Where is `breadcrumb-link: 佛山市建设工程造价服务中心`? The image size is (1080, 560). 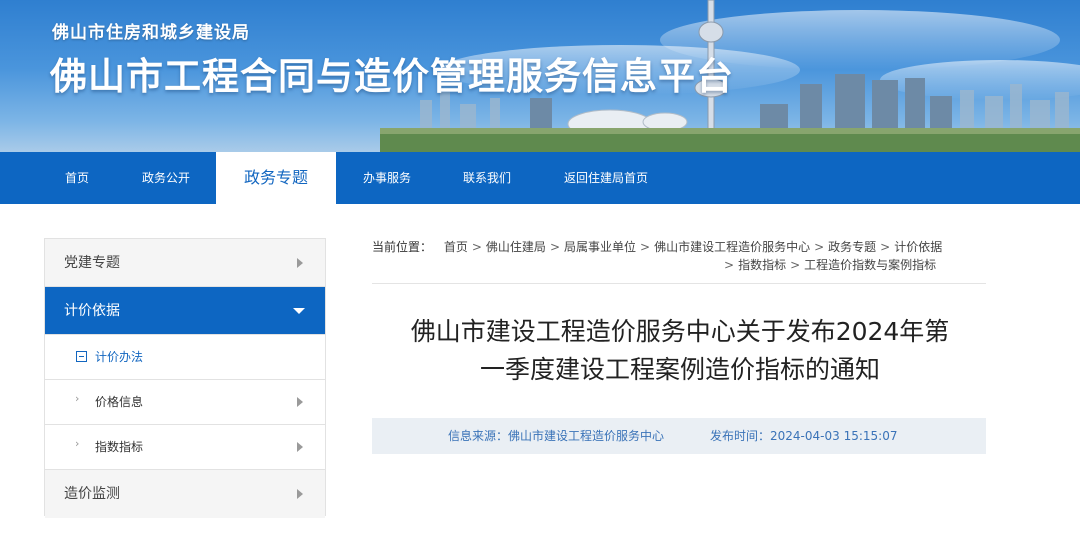
breadcrumb-link: 佛山市建设工程造价服务中心 is located at coordinates (732, 247).